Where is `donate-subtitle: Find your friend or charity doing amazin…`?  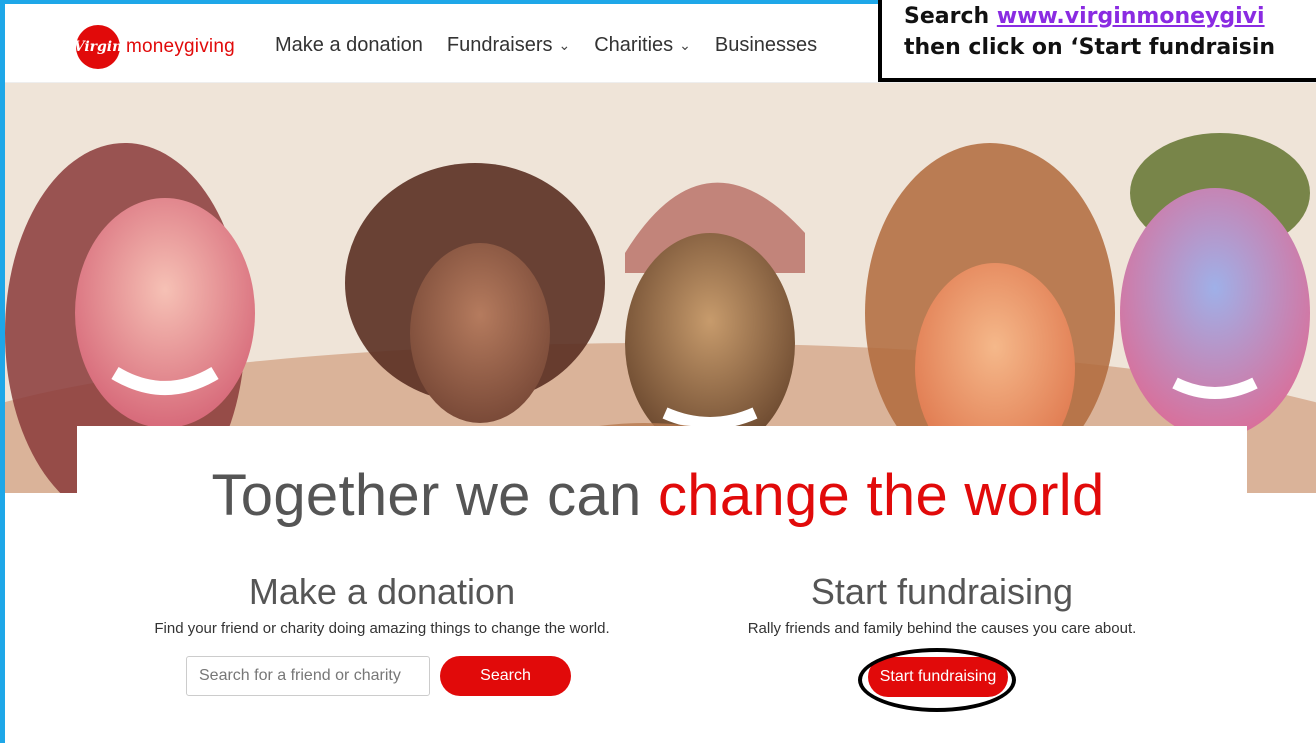
donate-subtitle: Find your friend or charity doing amazin… is located at coordinates (382, 628).